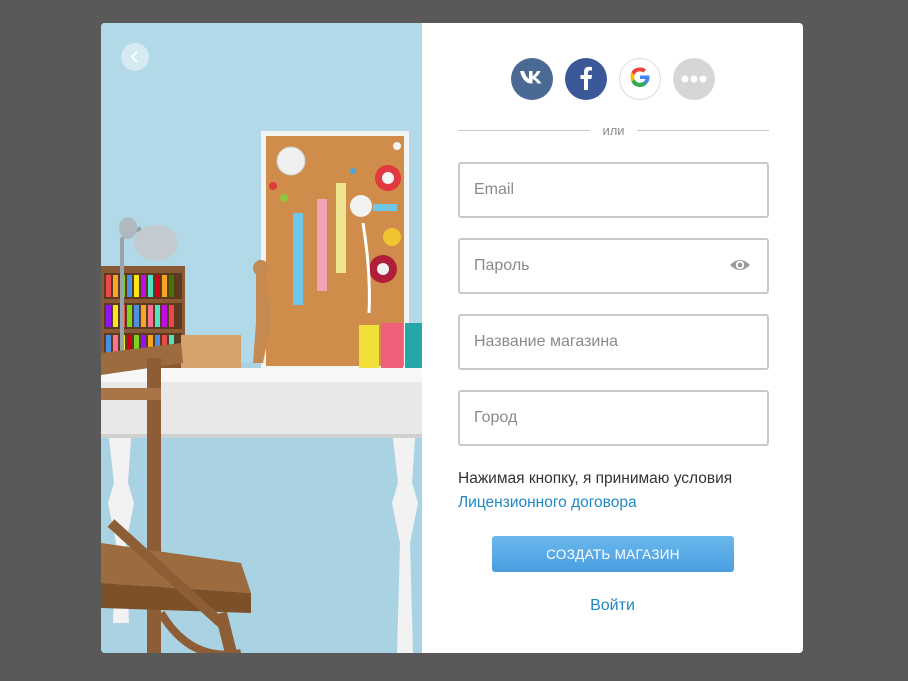 Image resolution: width=908 pixels, height=681 pixels. I want to click on city-field, so click(613, 418).